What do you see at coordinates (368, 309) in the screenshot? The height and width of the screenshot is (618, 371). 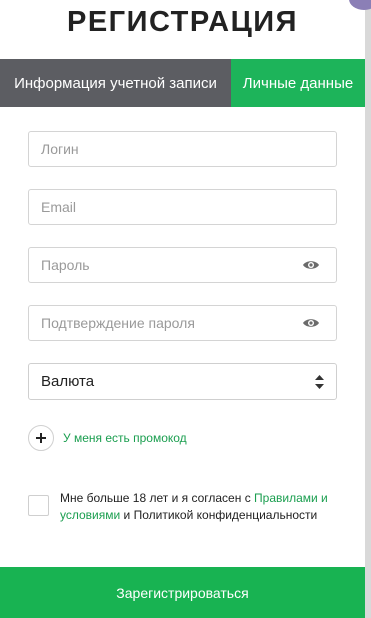 I see `scroll-edge` at bounding box center [368, 309].